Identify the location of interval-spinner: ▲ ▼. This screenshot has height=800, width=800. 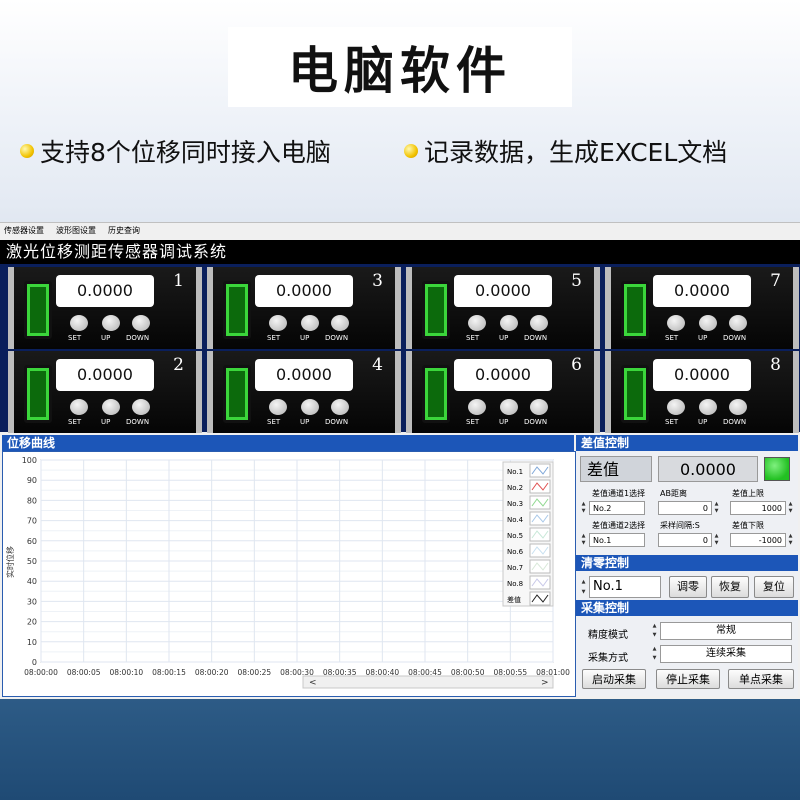
(716, 540).